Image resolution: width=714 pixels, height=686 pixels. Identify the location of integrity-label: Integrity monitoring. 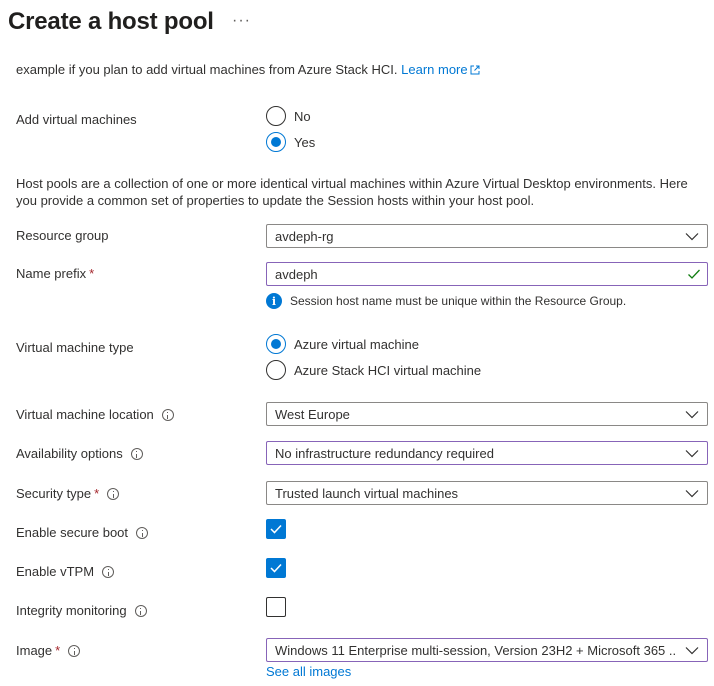
(81, 610).